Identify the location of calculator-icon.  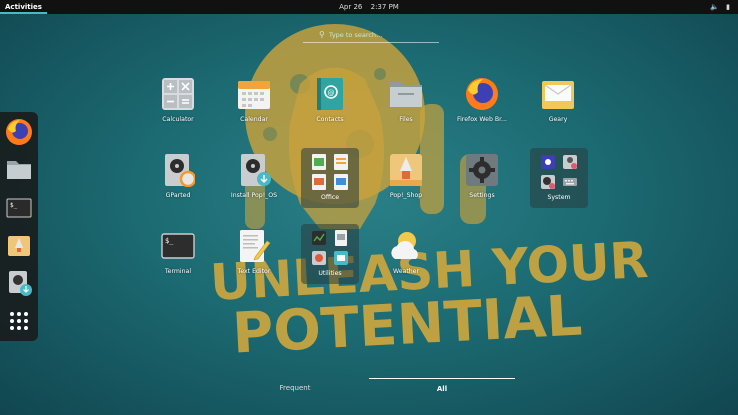
(178, 94).